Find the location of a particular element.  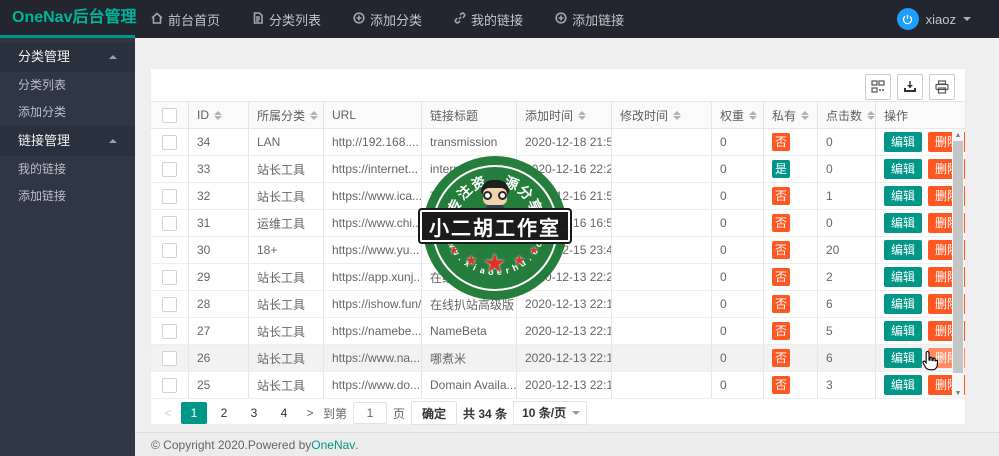

header-cell-ID: ID is located at coordinates (219, 115).